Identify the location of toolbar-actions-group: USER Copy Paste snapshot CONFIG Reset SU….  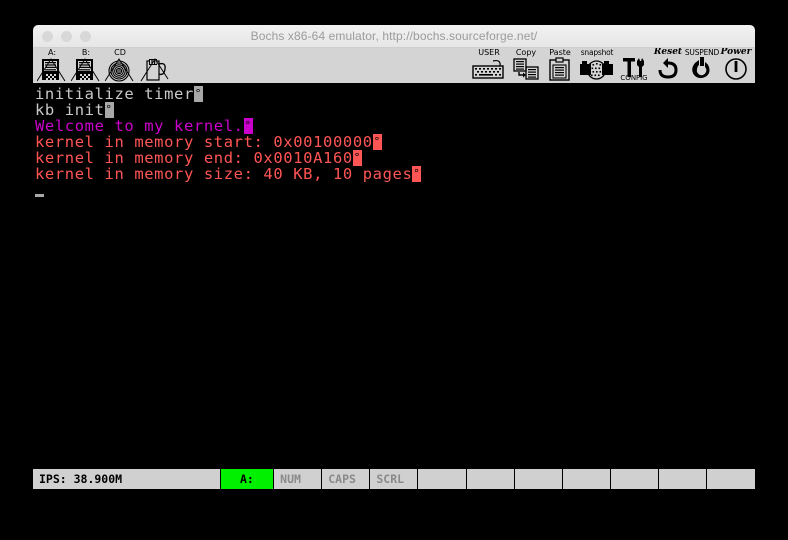
(611, 65).